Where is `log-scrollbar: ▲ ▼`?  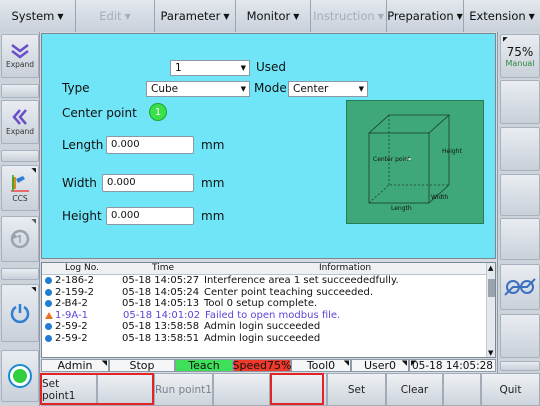
log-scrollbar: ▲ ▼ is located at coordinates (490, 310).